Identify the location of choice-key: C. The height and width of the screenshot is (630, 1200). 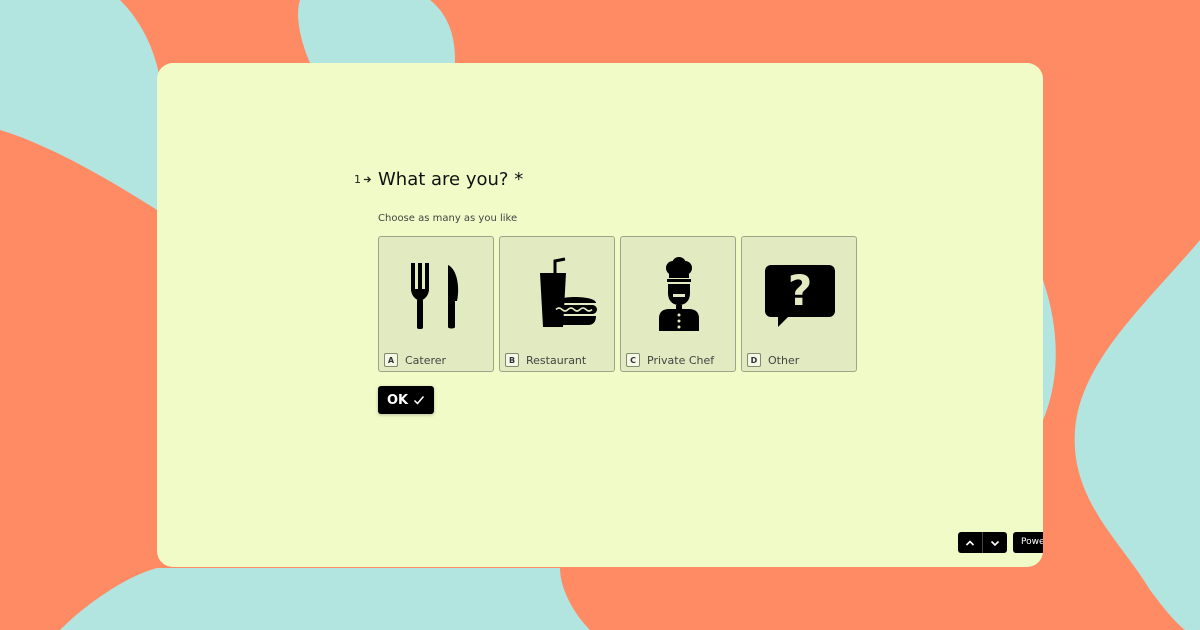
(633, 360).